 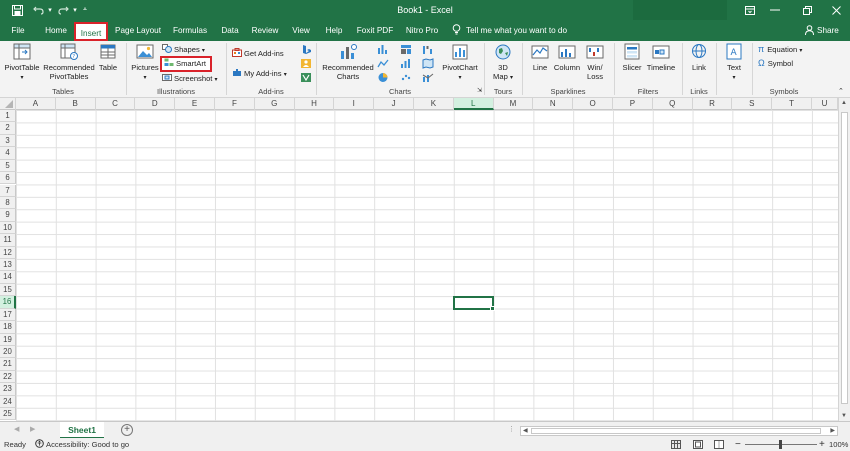 What do you see at coordinates (18, 30) in the screenshot?
I see `tab-file: File` at bounding box center [18, 30].